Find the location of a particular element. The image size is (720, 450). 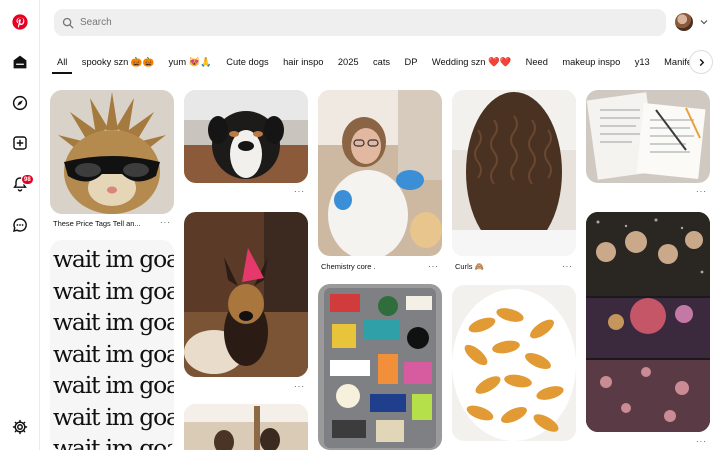

pin-pasta-image is located at coordinates (514, 363).